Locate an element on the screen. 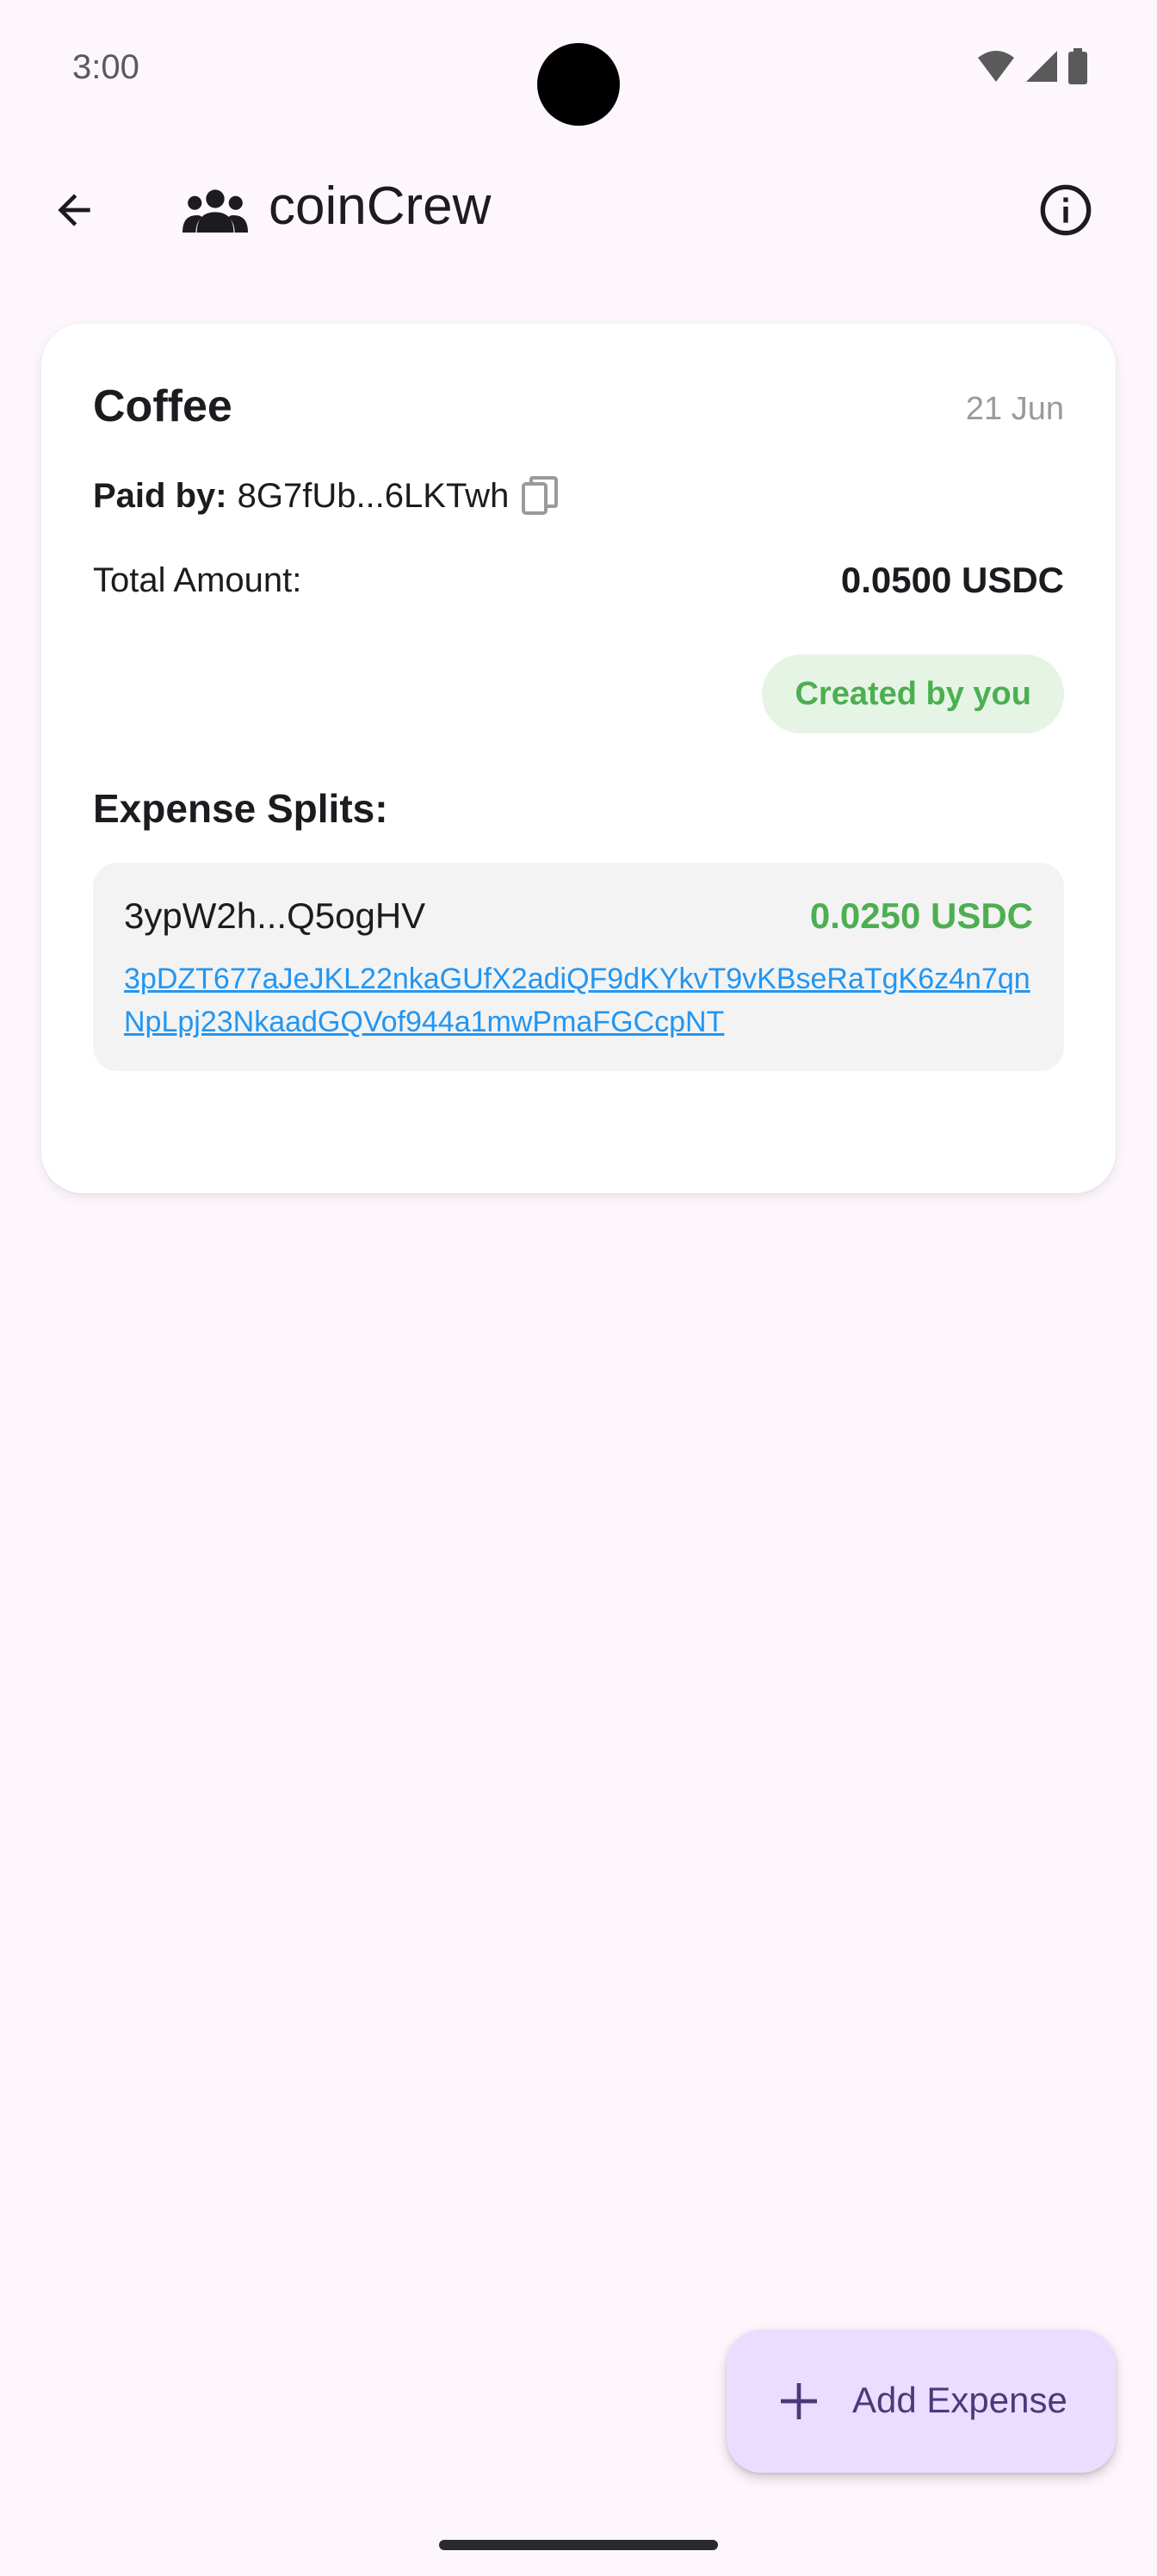 This screenshot has height=2576, width=1157. copy-icon is located at coordinates (540, 496).